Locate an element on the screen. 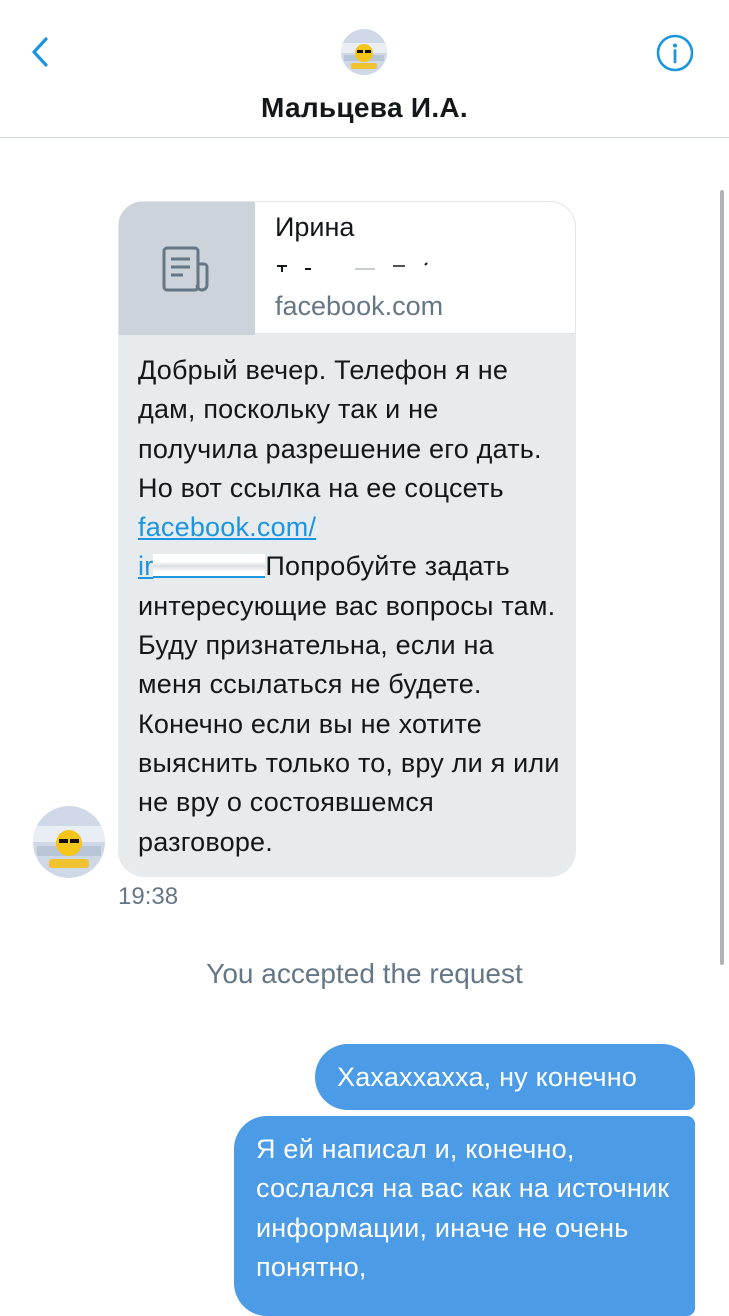  back-button is located at coordinates (41, 52).